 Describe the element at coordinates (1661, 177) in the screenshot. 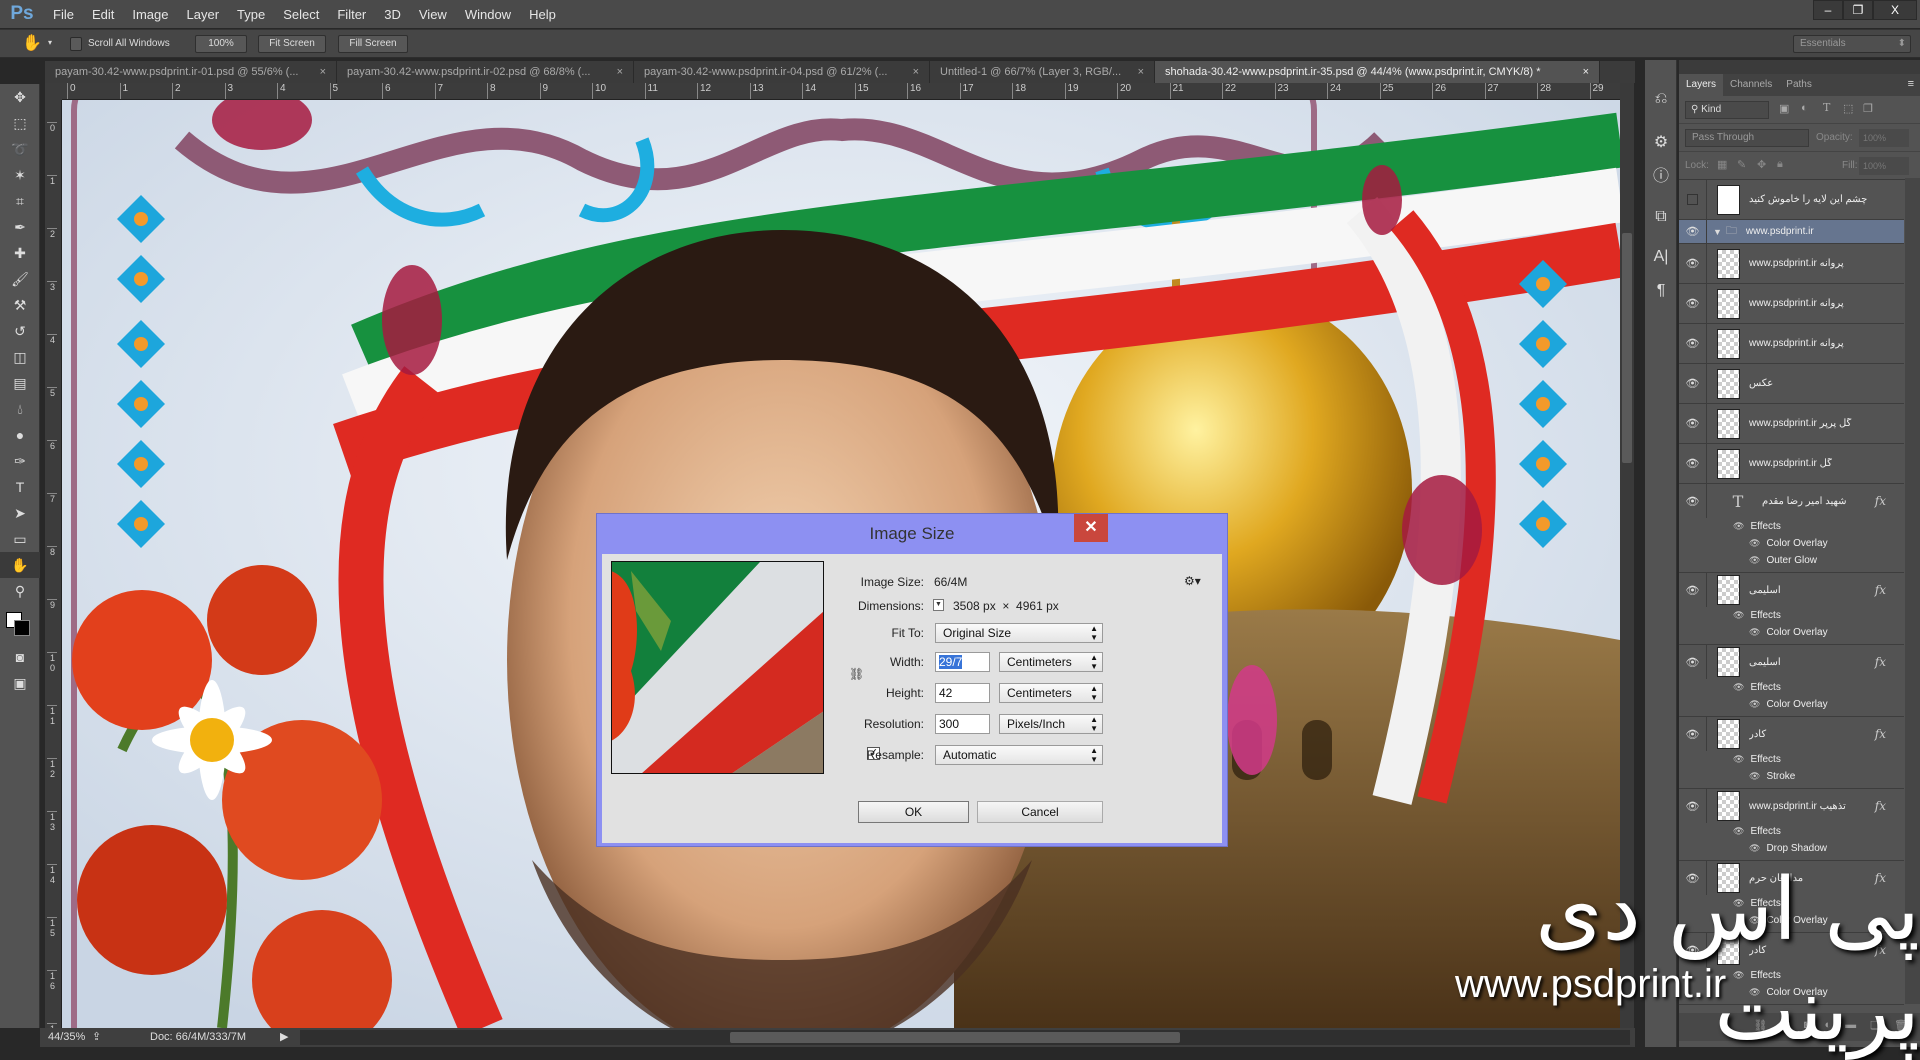

I see `info-icon: ⓘ` at that location.